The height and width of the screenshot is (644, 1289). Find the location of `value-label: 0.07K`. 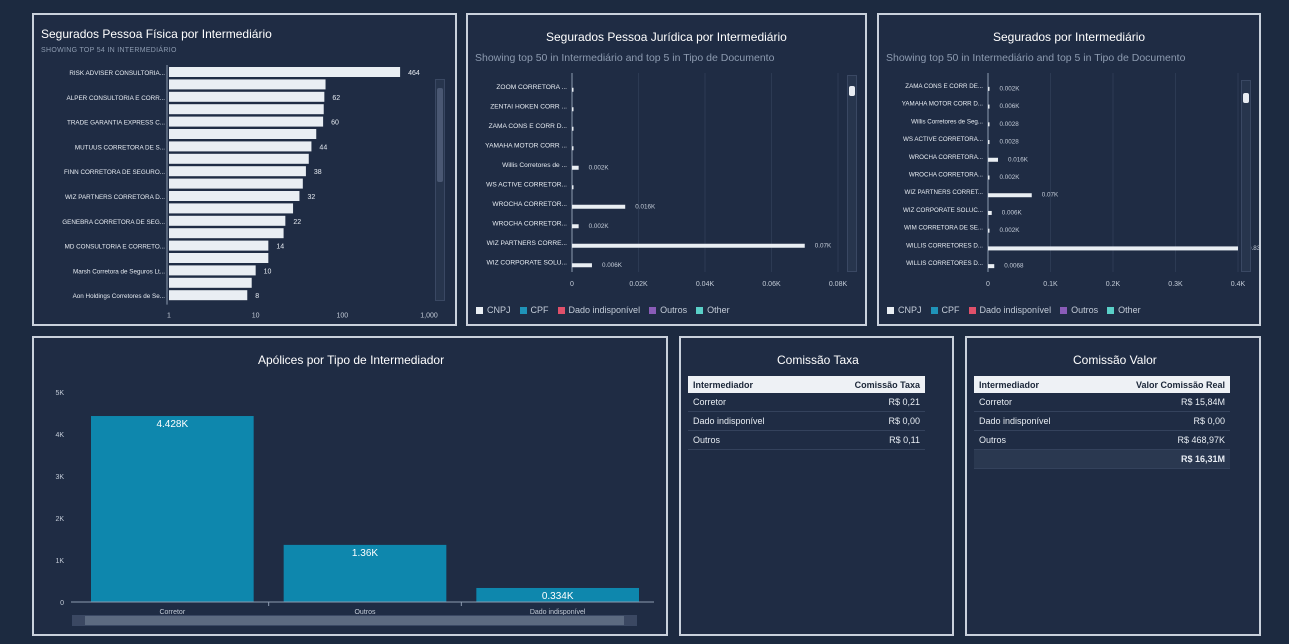

value-label: 0.07K is located at coordinates (1050, 195).